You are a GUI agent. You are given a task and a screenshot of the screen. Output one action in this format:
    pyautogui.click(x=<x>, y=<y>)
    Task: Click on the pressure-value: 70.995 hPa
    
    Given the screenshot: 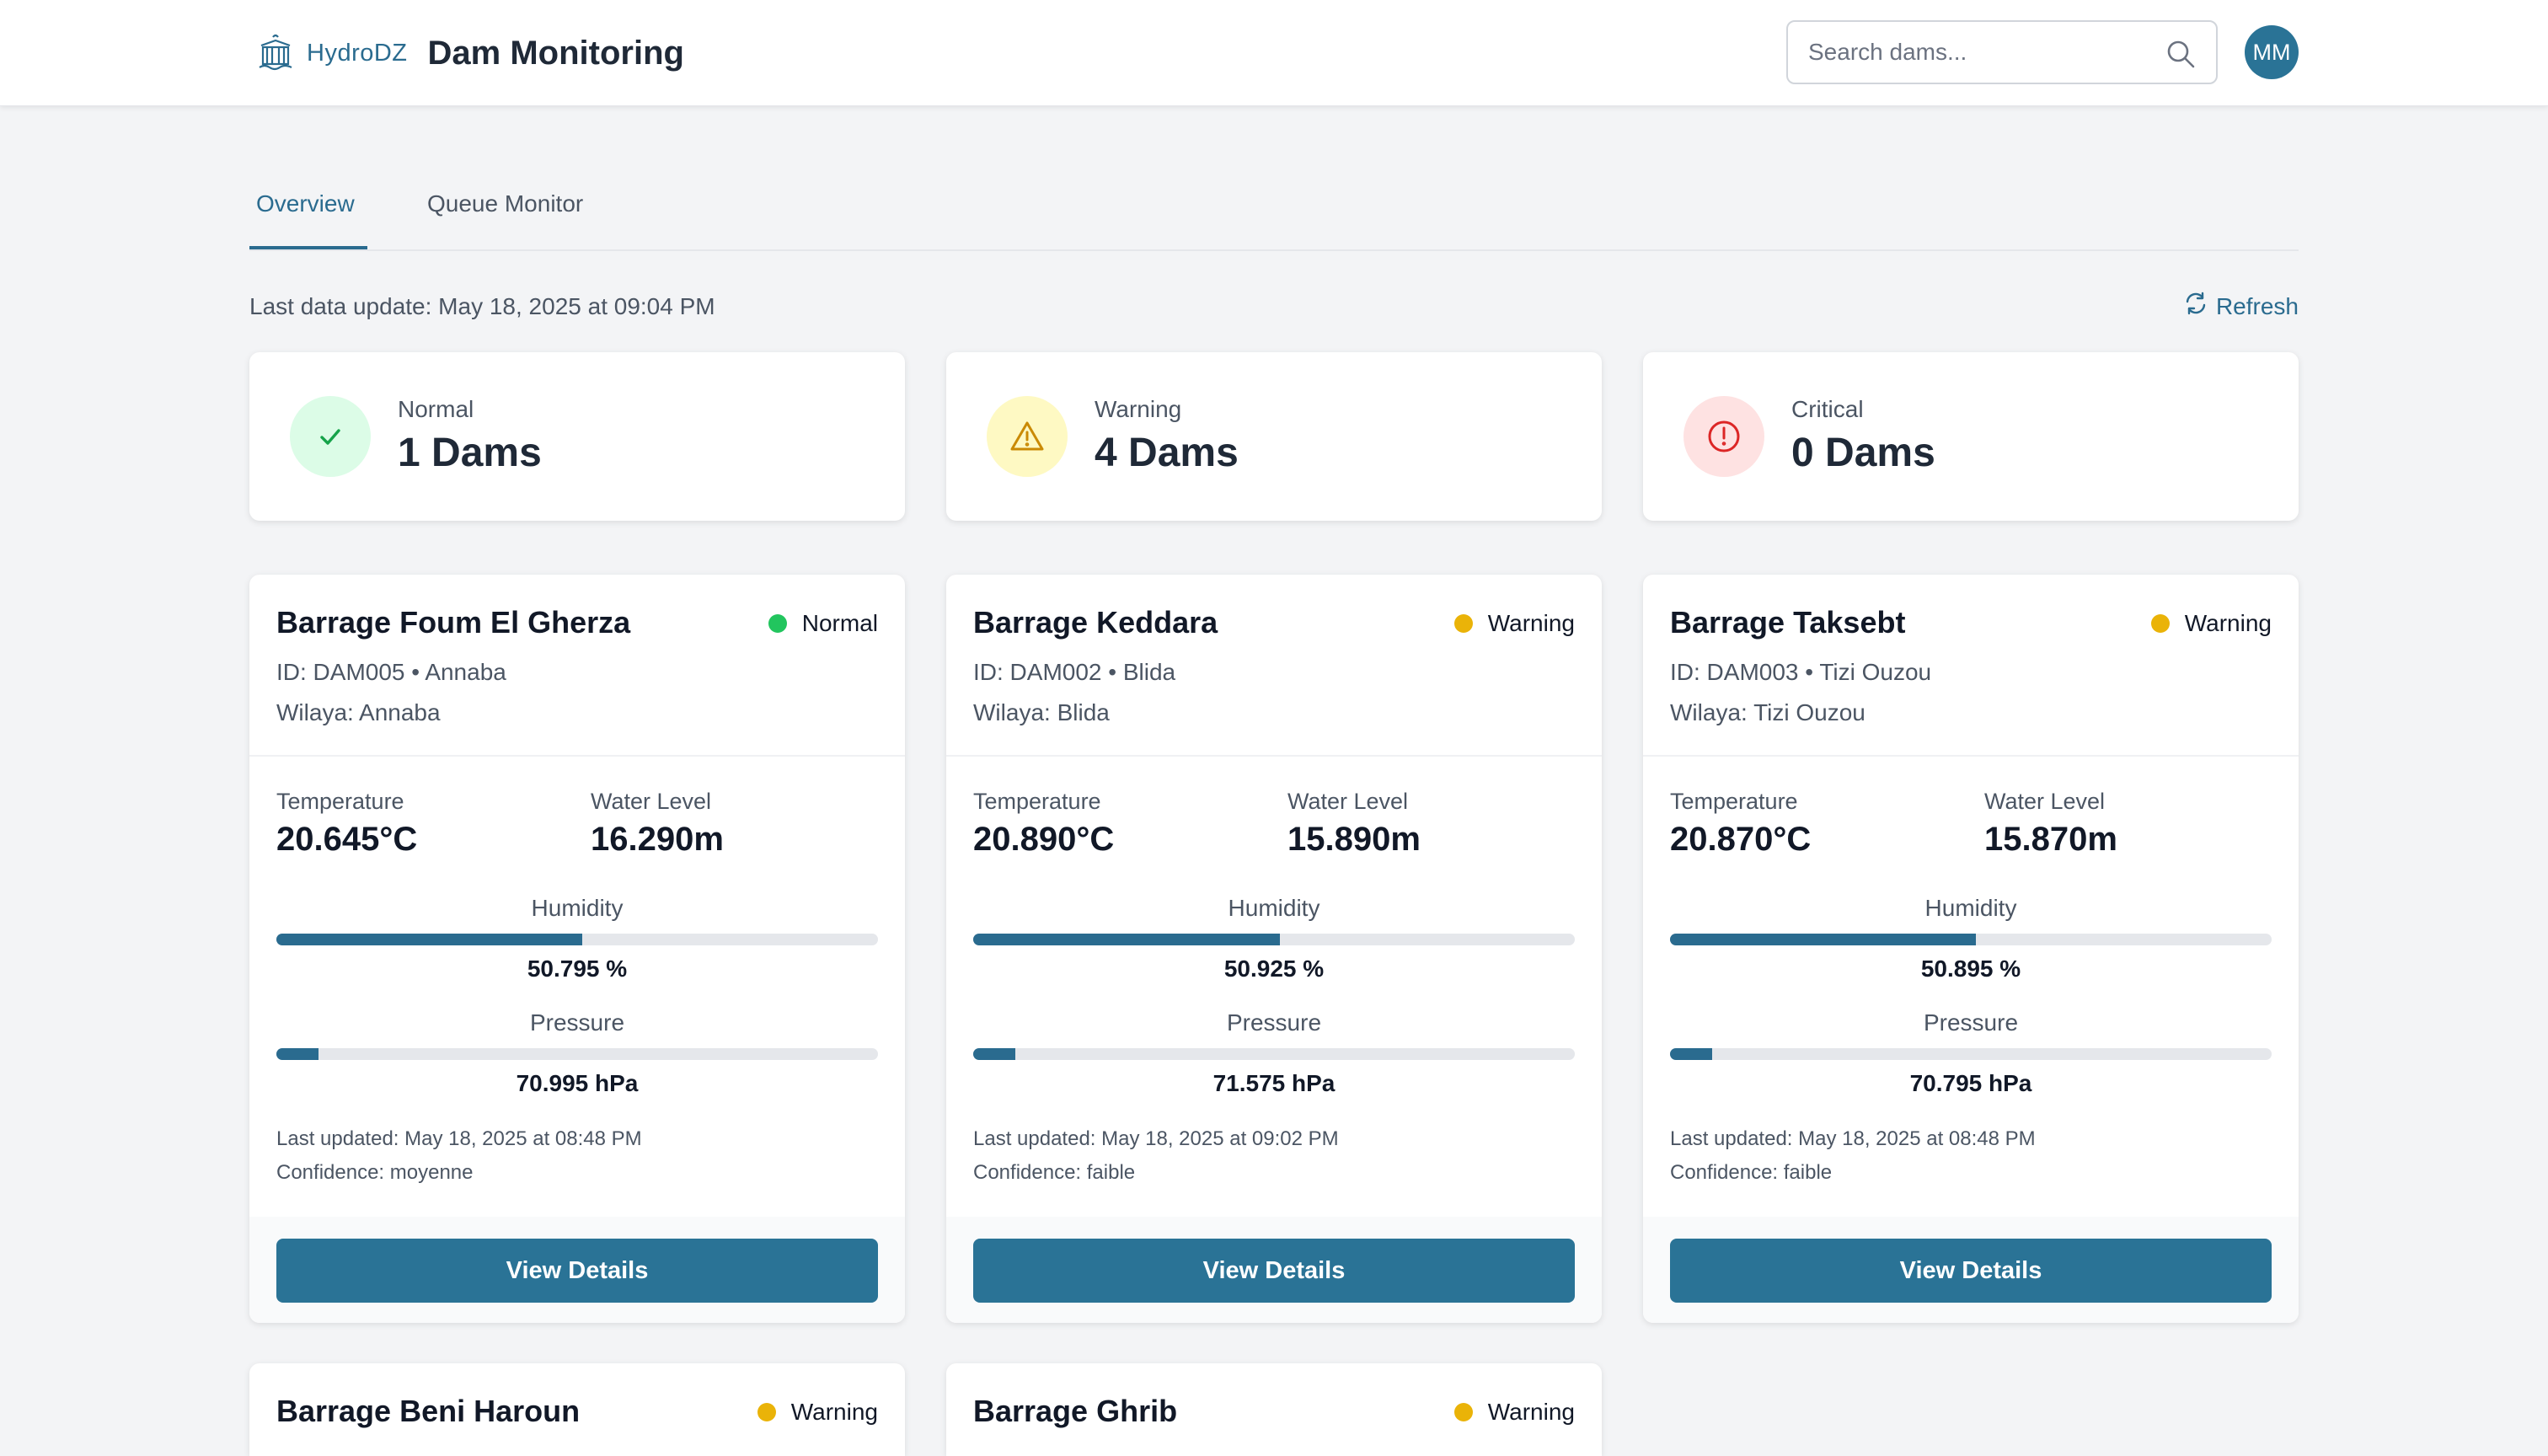 What is the action you would take?
    pyautogui.click(x=577, y=1083)
    